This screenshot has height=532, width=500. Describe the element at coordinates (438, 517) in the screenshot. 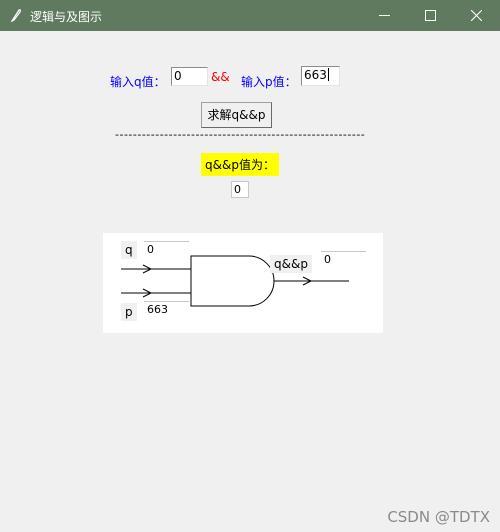

I see `watermark: CSDN @TDTX` at that location.